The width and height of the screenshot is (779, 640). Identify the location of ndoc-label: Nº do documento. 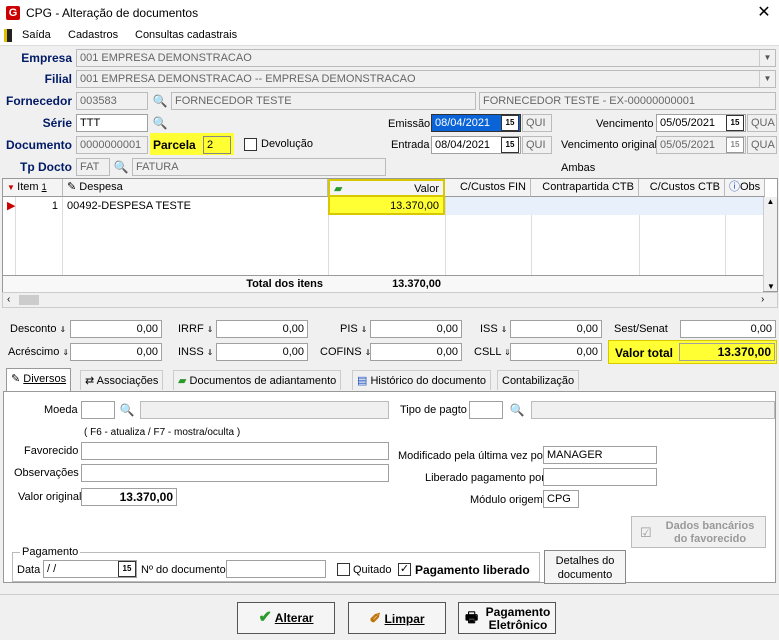
(183, 570).